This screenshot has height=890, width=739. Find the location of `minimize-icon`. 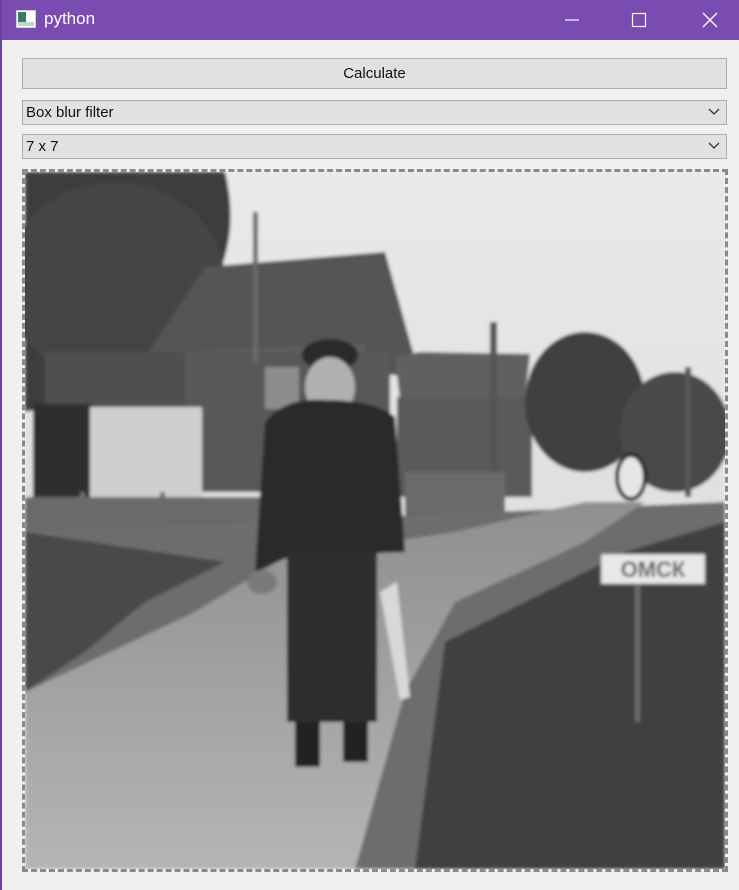

minimize-icon is located at coordinates (572, 20).